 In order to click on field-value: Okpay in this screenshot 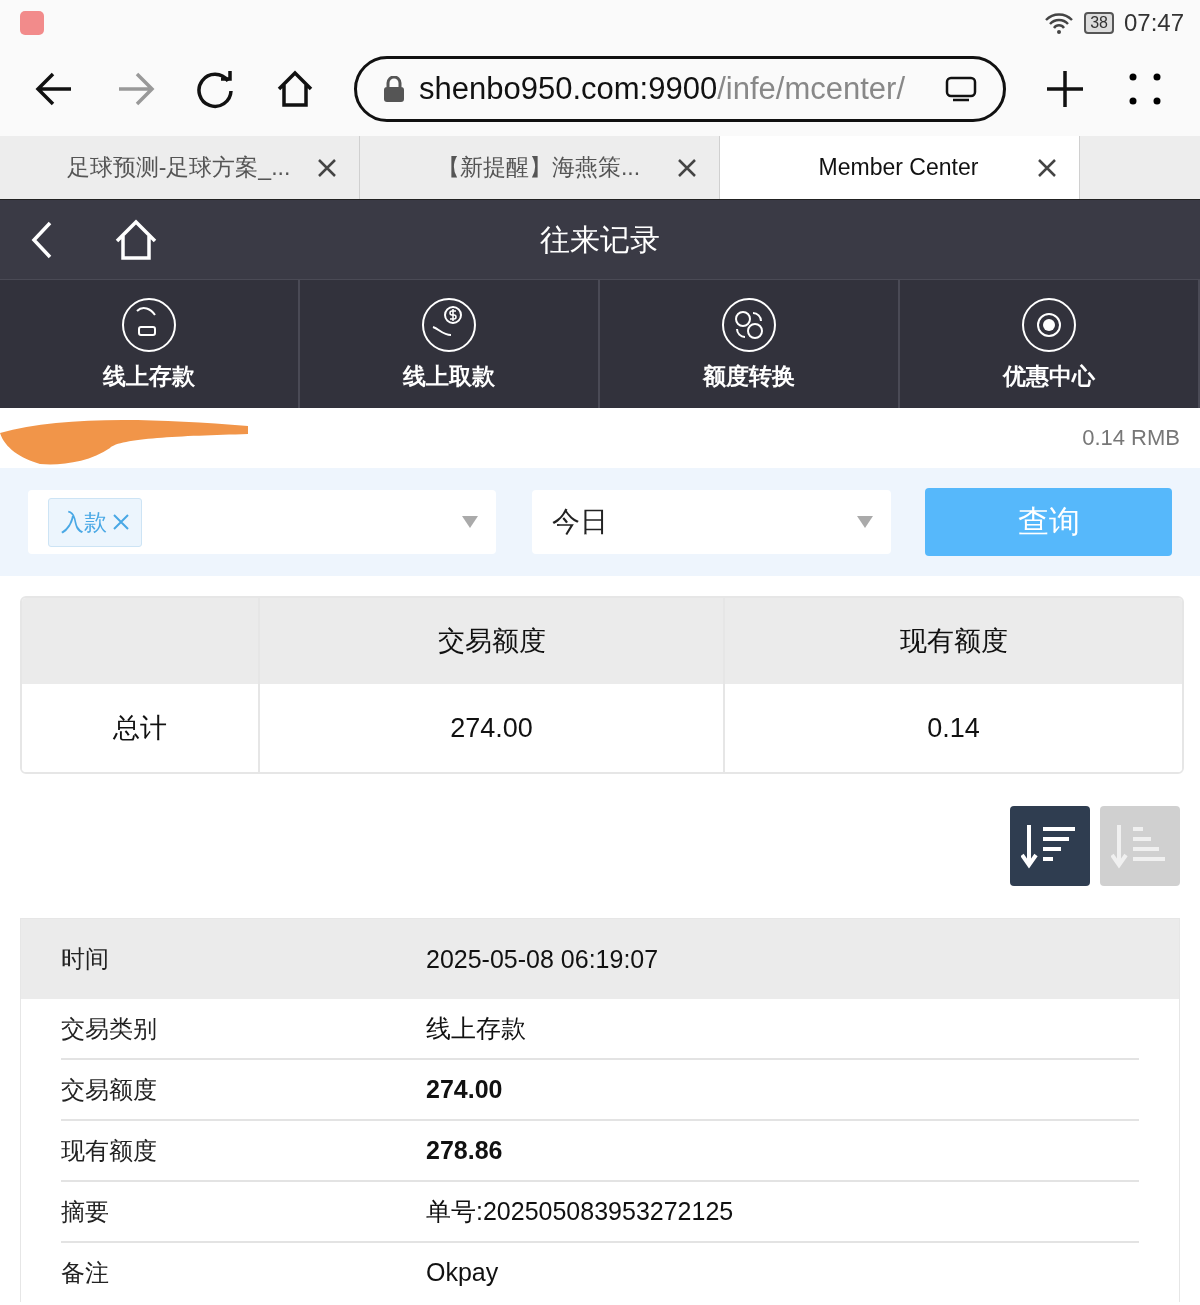, I will do `click(463, 1272)`.